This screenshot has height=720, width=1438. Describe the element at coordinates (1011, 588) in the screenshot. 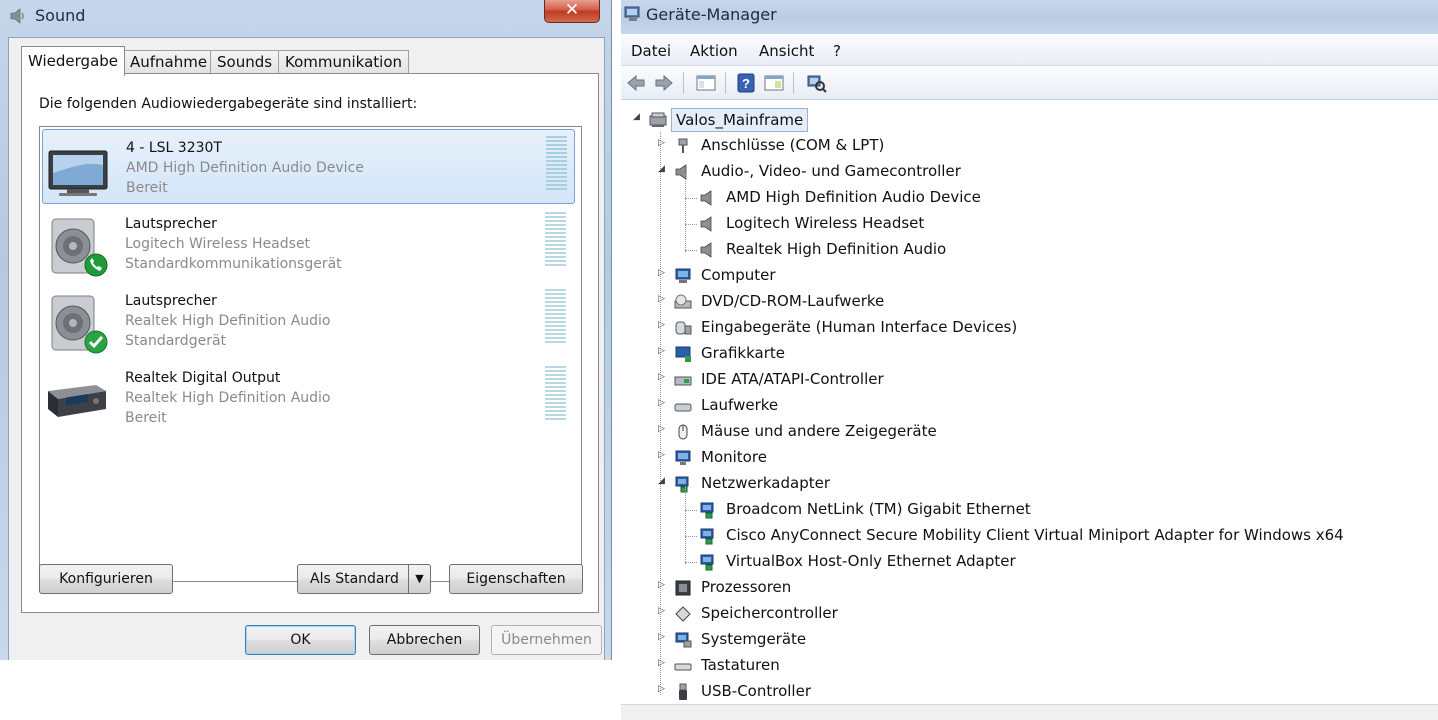

I see `tree-category-node: ▷ Prozessoren` at that location.